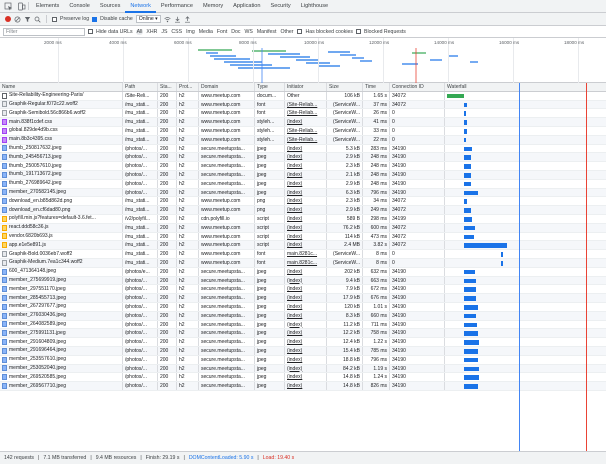 The image size is (606, 464). Describe the element at coordinates (47, 6) in the screenshot. I see `tab-elements: Elements` at that location.